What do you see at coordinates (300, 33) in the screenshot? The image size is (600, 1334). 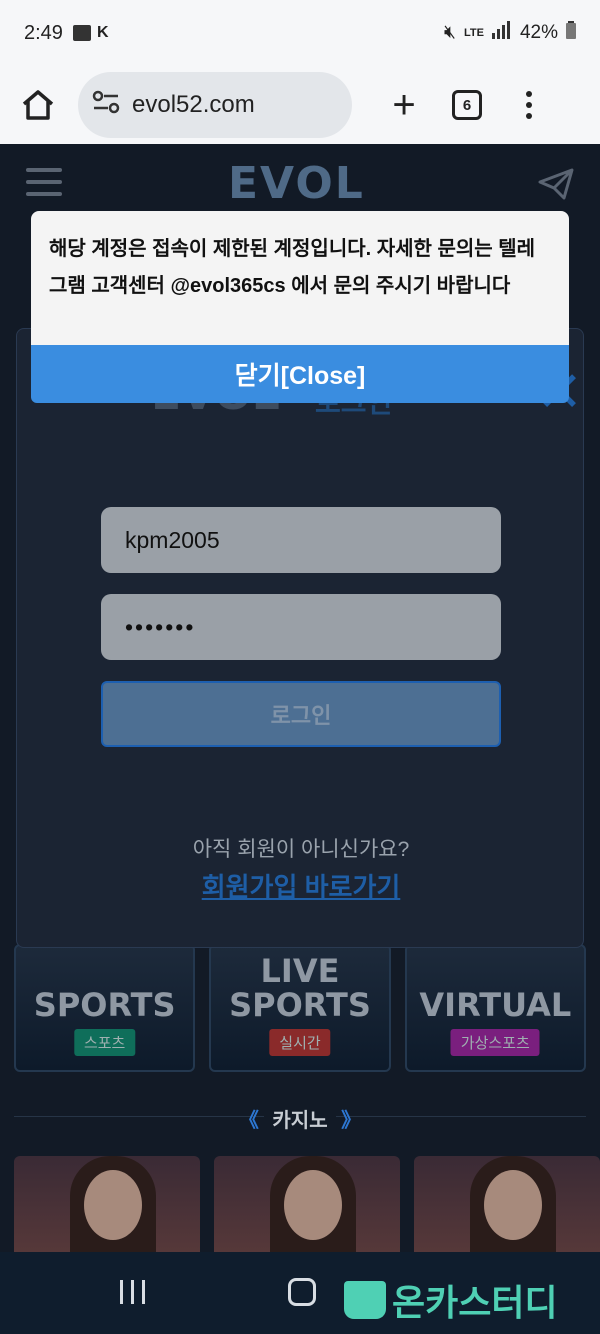 I see `status-bar: 2:49 K 🔇︎ LTE 42%` at bounding box center [300, 33].